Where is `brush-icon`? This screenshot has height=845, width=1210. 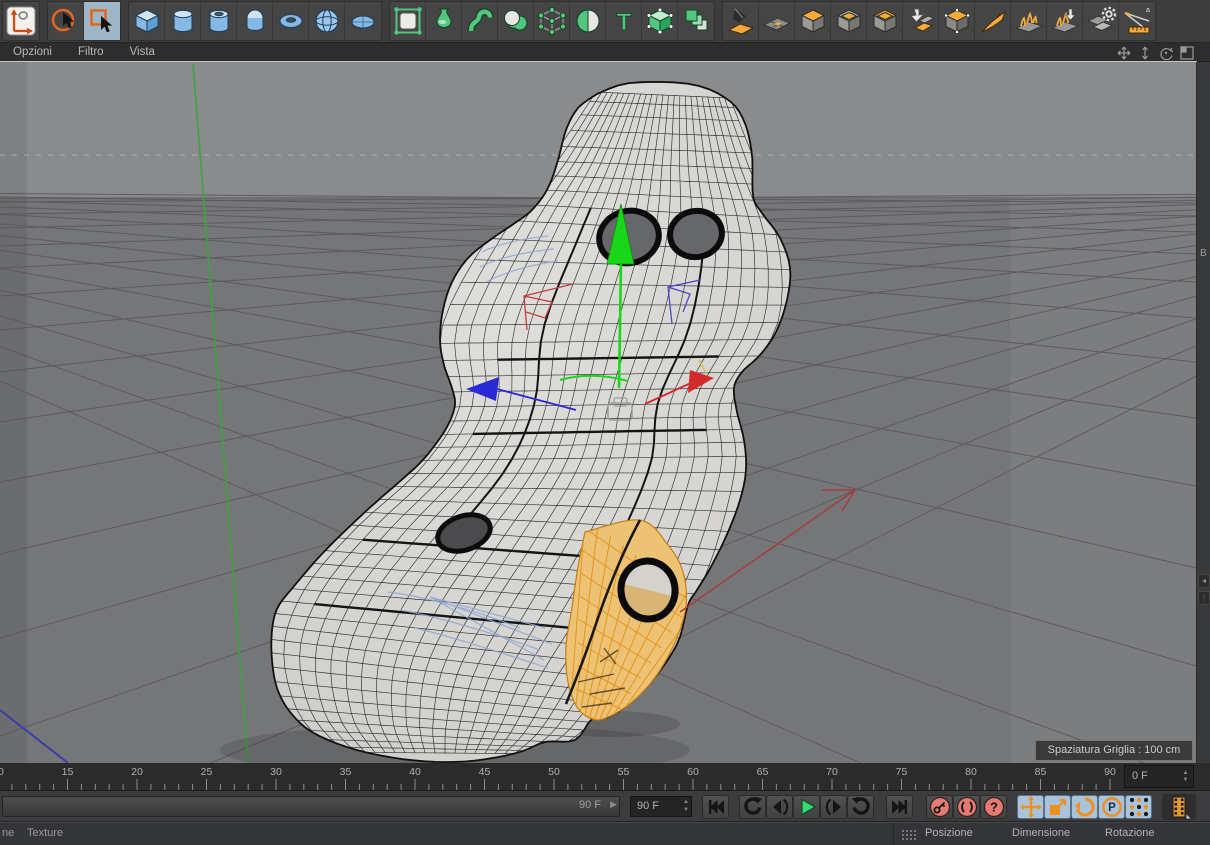
brush-icon is located at coordinates (1064, 20).